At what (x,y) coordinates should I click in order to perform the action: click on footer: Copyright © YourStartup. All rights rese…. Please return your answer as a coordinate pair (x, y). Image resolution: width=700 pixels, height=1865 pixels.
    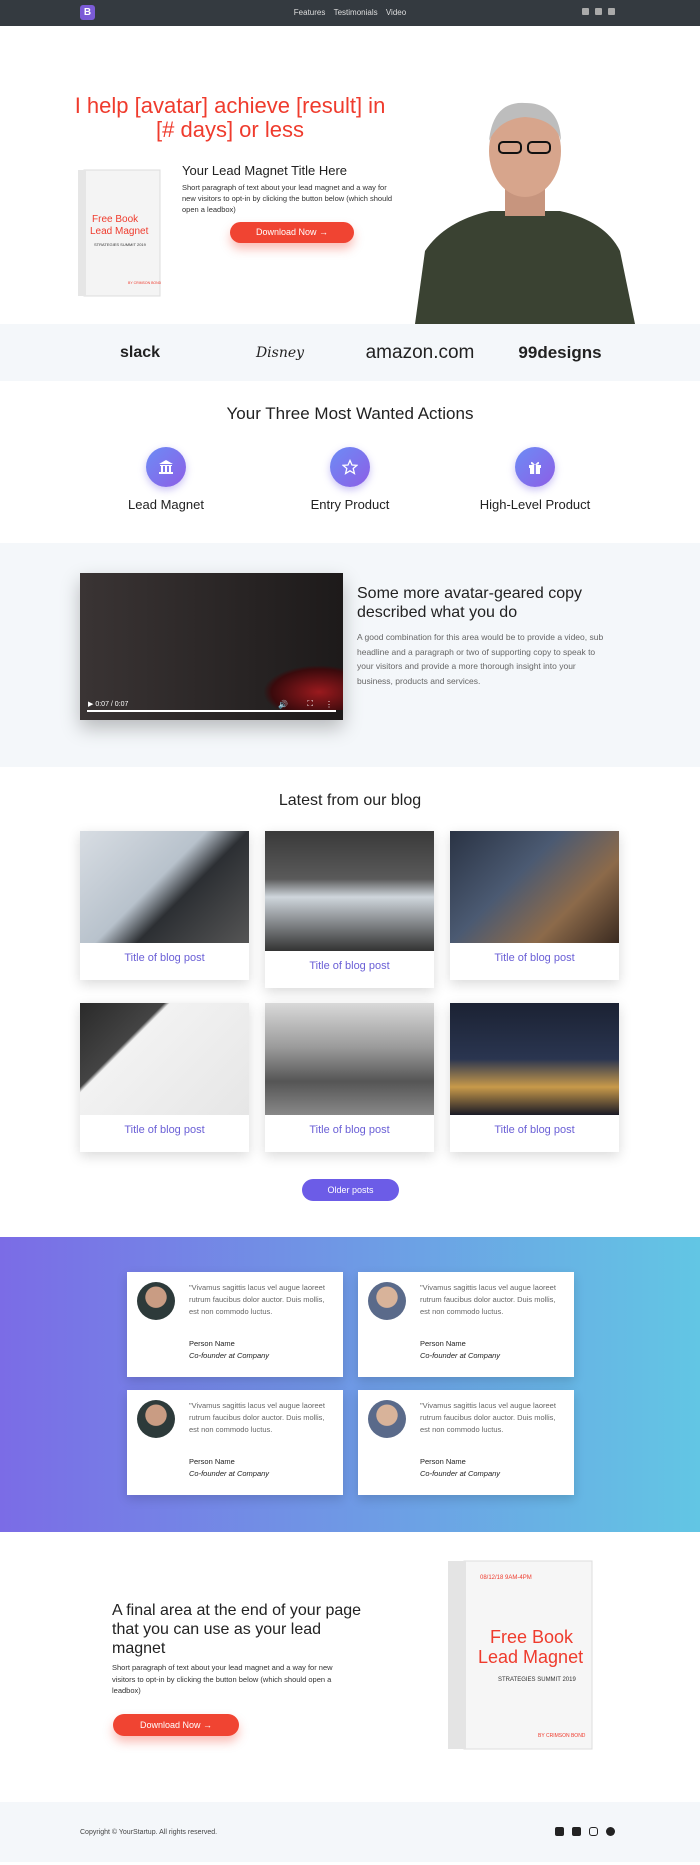
    Looking at the image, I should click on (350, 1832).